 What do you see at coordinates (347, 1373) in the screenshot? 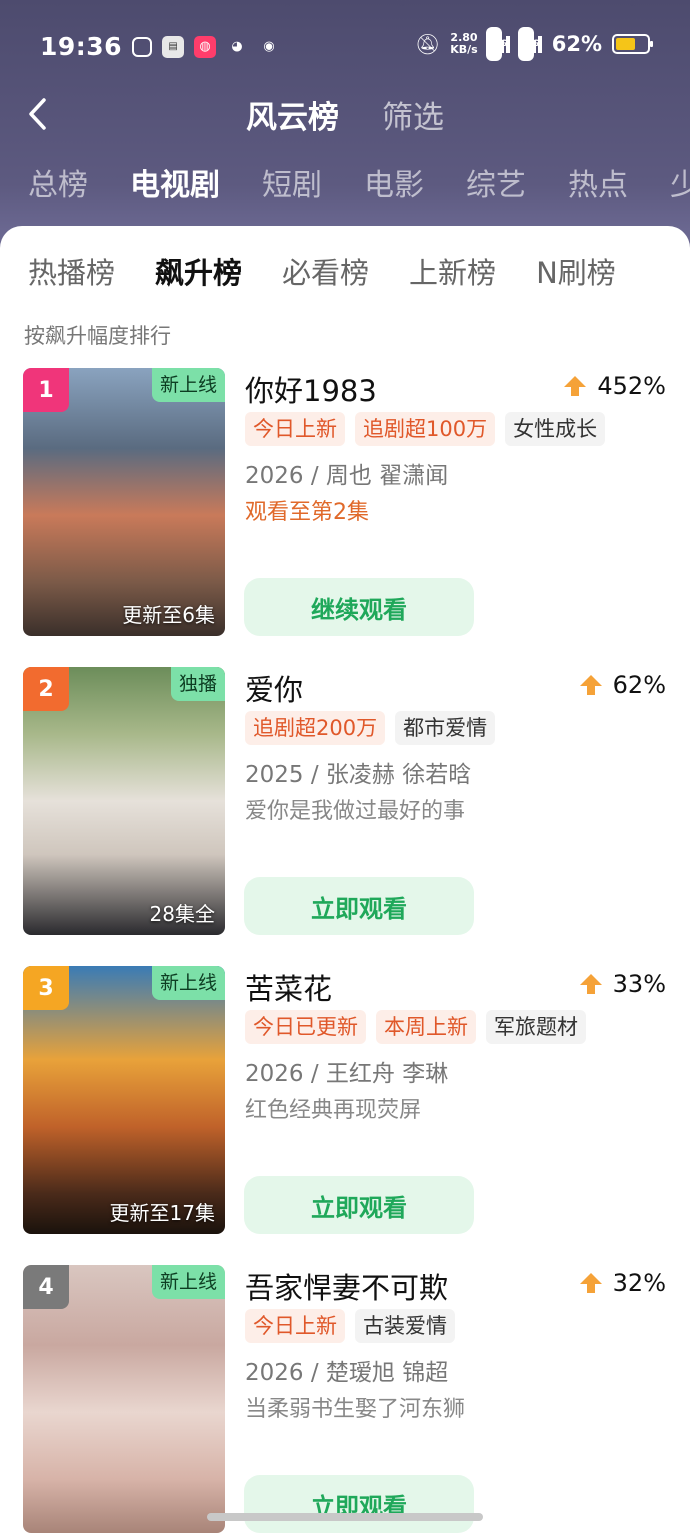
I see `item-meta: 2026 / 楚瑷旭 锦超` at bounding box center [347, 1373].